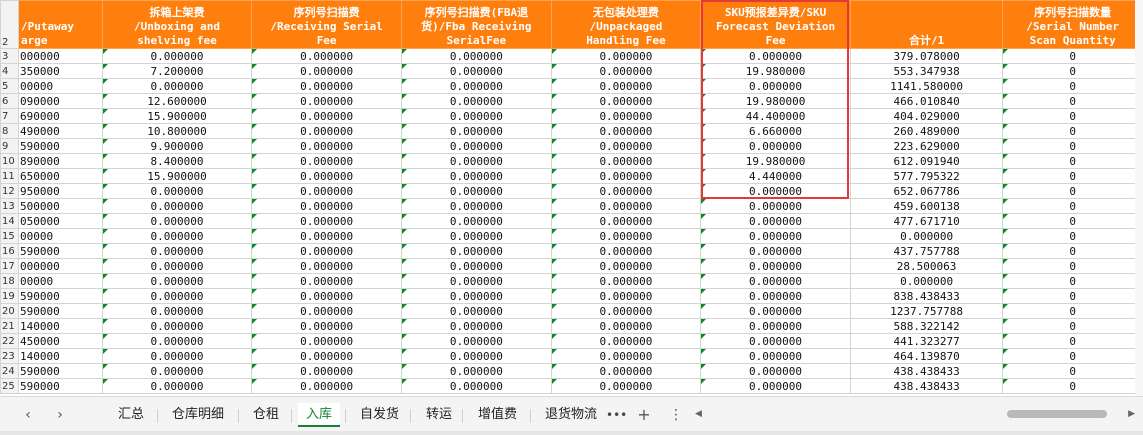 This screenshot has width=1143, height=435. What do you see at coordinates (1072, 24) in the screenshot?
I see `column-header: 序列号扫描数量/Serial Number Scan Quantity` at bounding box center [1072, 24].